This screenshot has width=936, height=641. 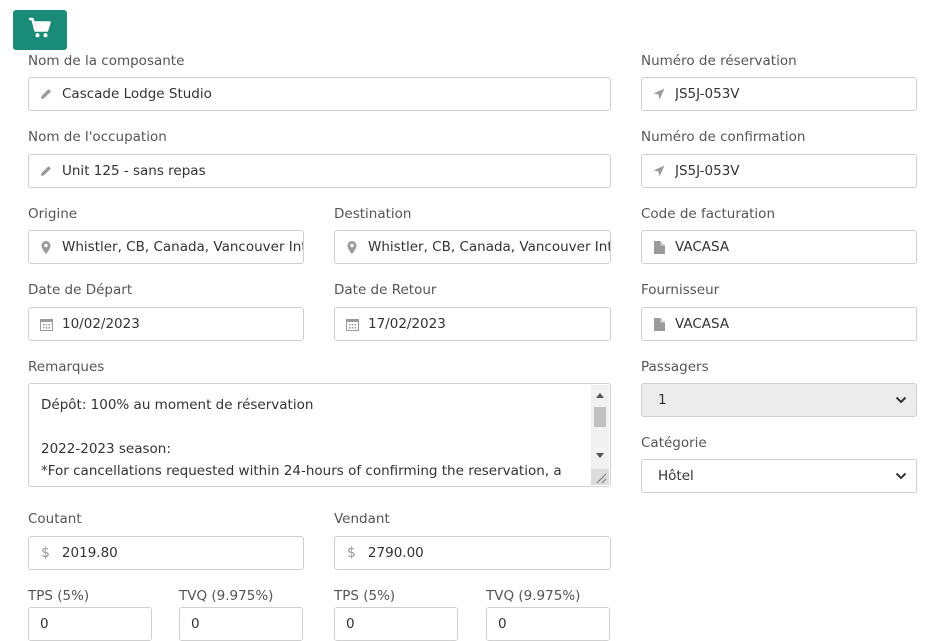 I want to click on selling-value: 2790.00, so click(x=395, y=553).